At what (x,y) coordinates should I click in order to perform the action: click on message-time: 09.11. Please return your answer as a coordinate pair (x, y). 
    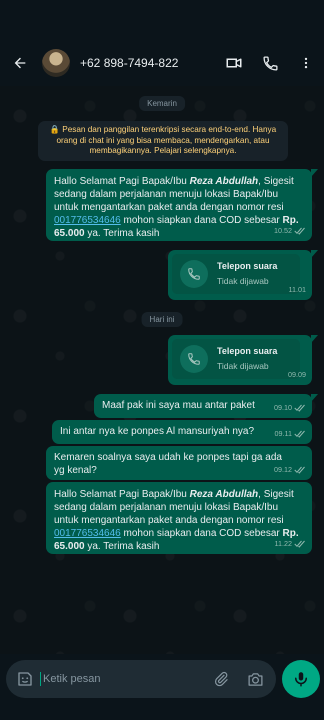
    Looking at the image, I should click on (283, 433).